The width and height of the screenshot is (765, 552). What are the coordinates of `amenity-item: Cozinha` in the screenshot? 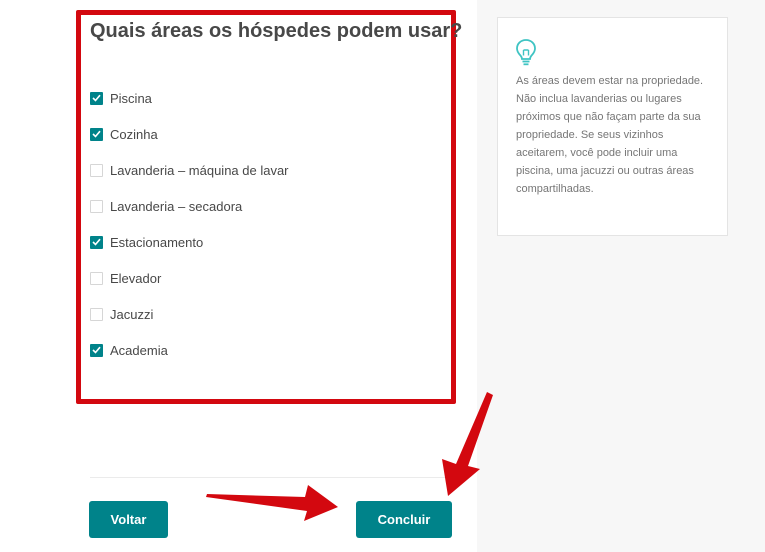 It's located at (189, 134).